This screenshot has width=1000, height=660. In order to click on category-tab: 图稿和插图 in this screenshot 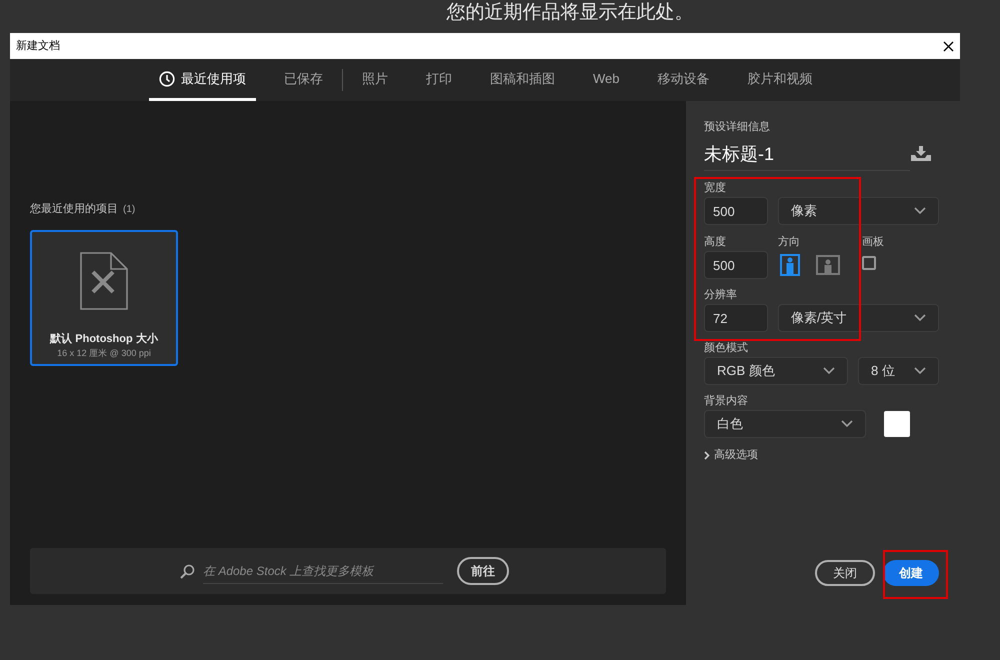, I will do `click(522, 80)`.